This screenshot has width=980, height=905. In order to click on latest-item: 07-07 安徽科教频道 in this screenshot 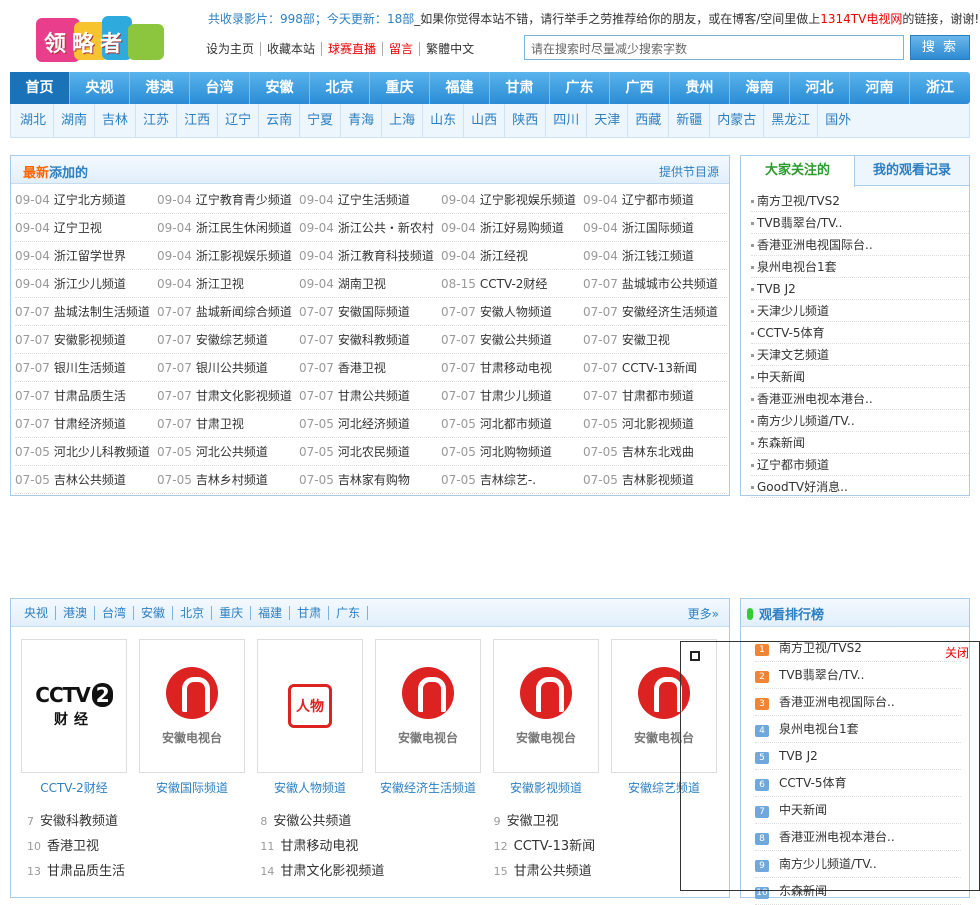, I will do `click(370, 339)`.